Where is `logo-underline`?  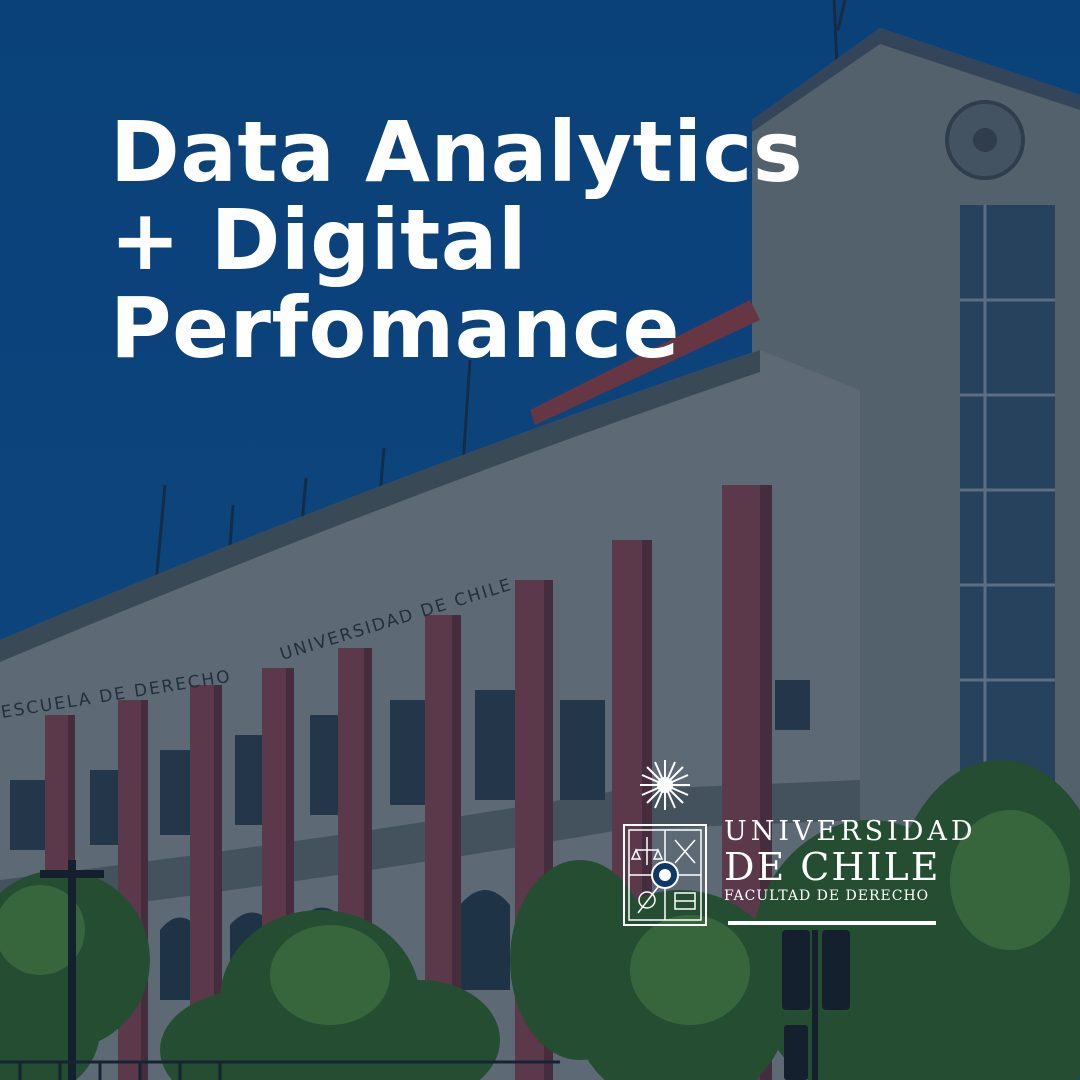
logo-underline is located at coordinates (832, 923).